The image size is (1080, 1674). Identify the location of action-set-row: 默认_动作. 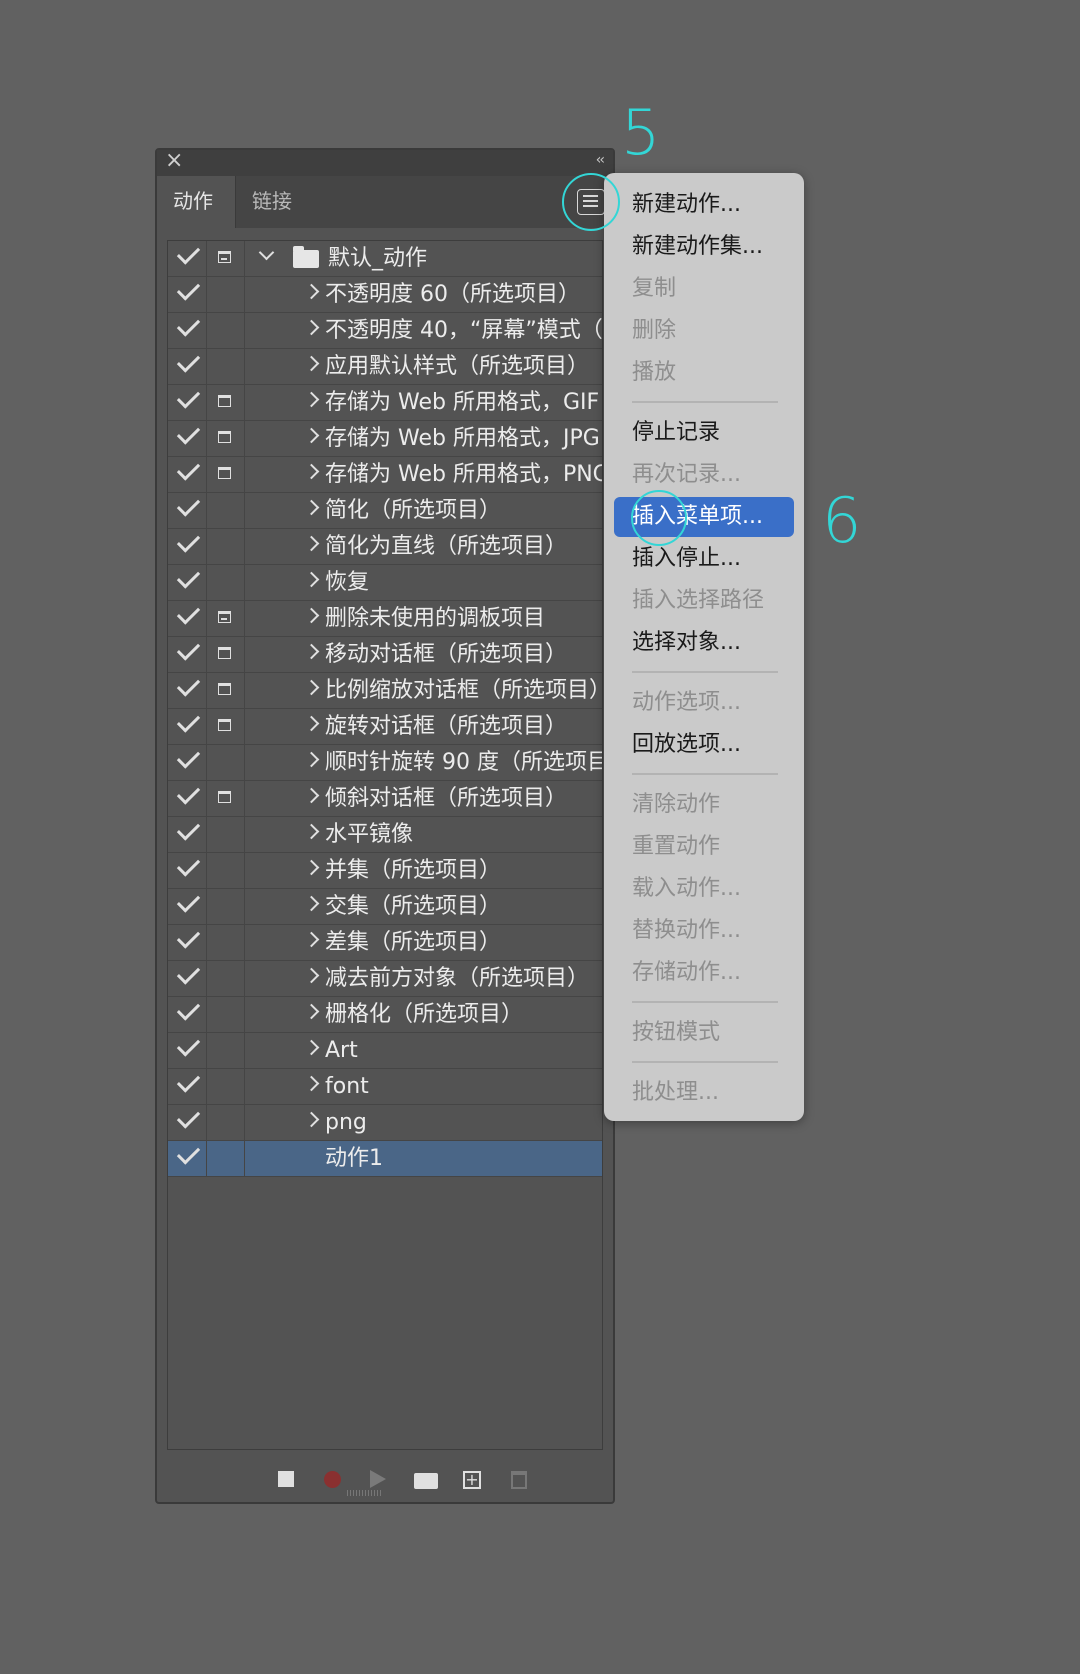
(385, 259).